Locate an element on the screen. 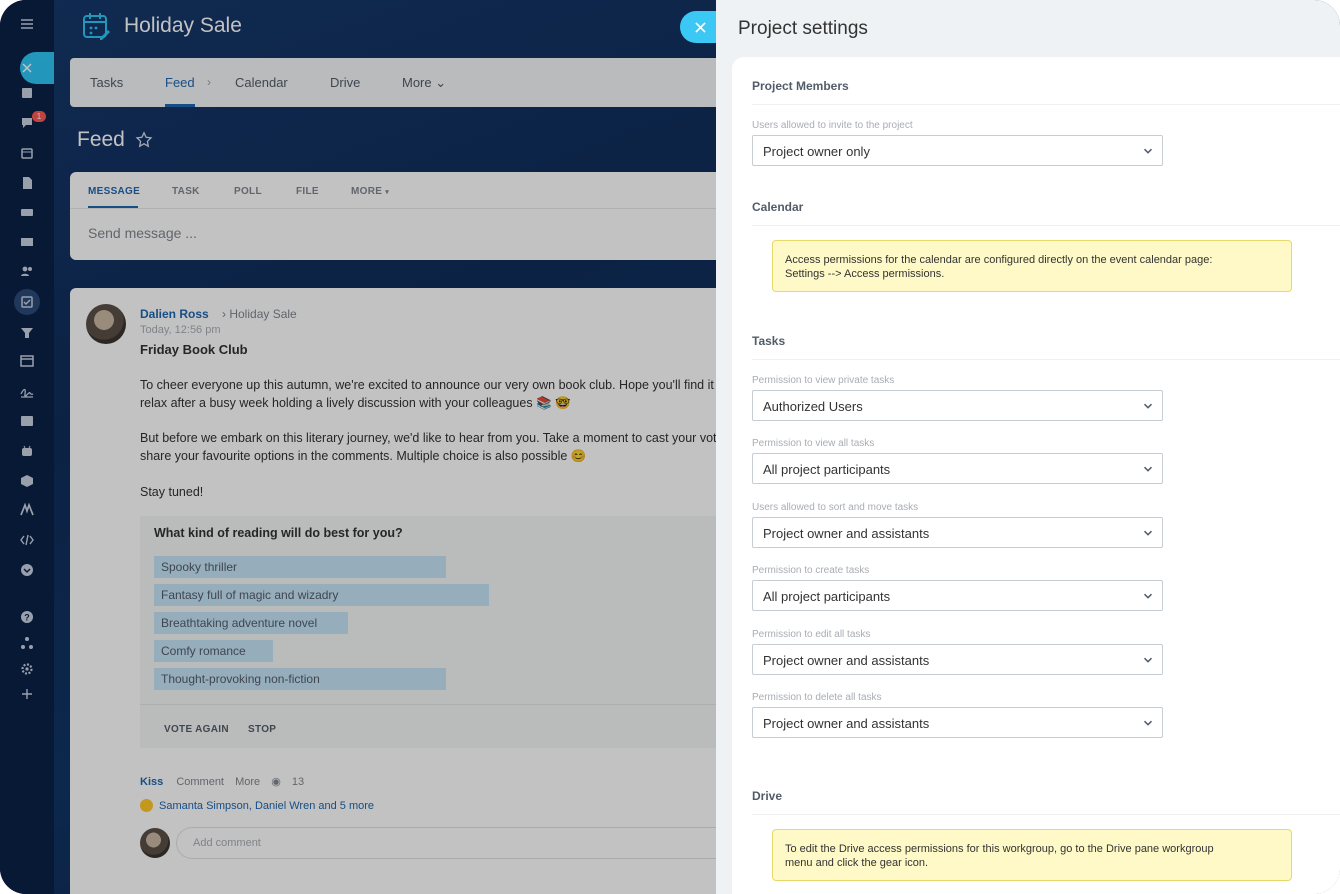 The width and height of the screenshot is (1340, 894). section-members-title: Project Members is located at coordinates (800, 86).